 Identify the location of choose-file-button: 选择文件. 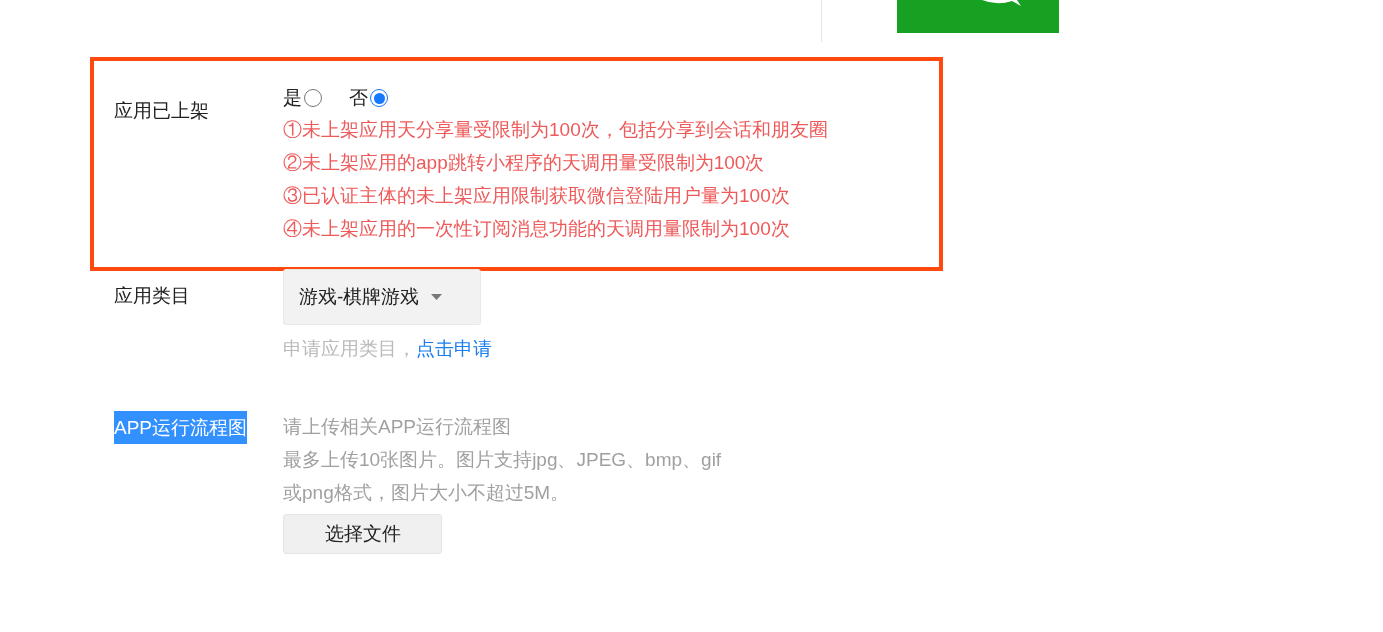
(362, 534).